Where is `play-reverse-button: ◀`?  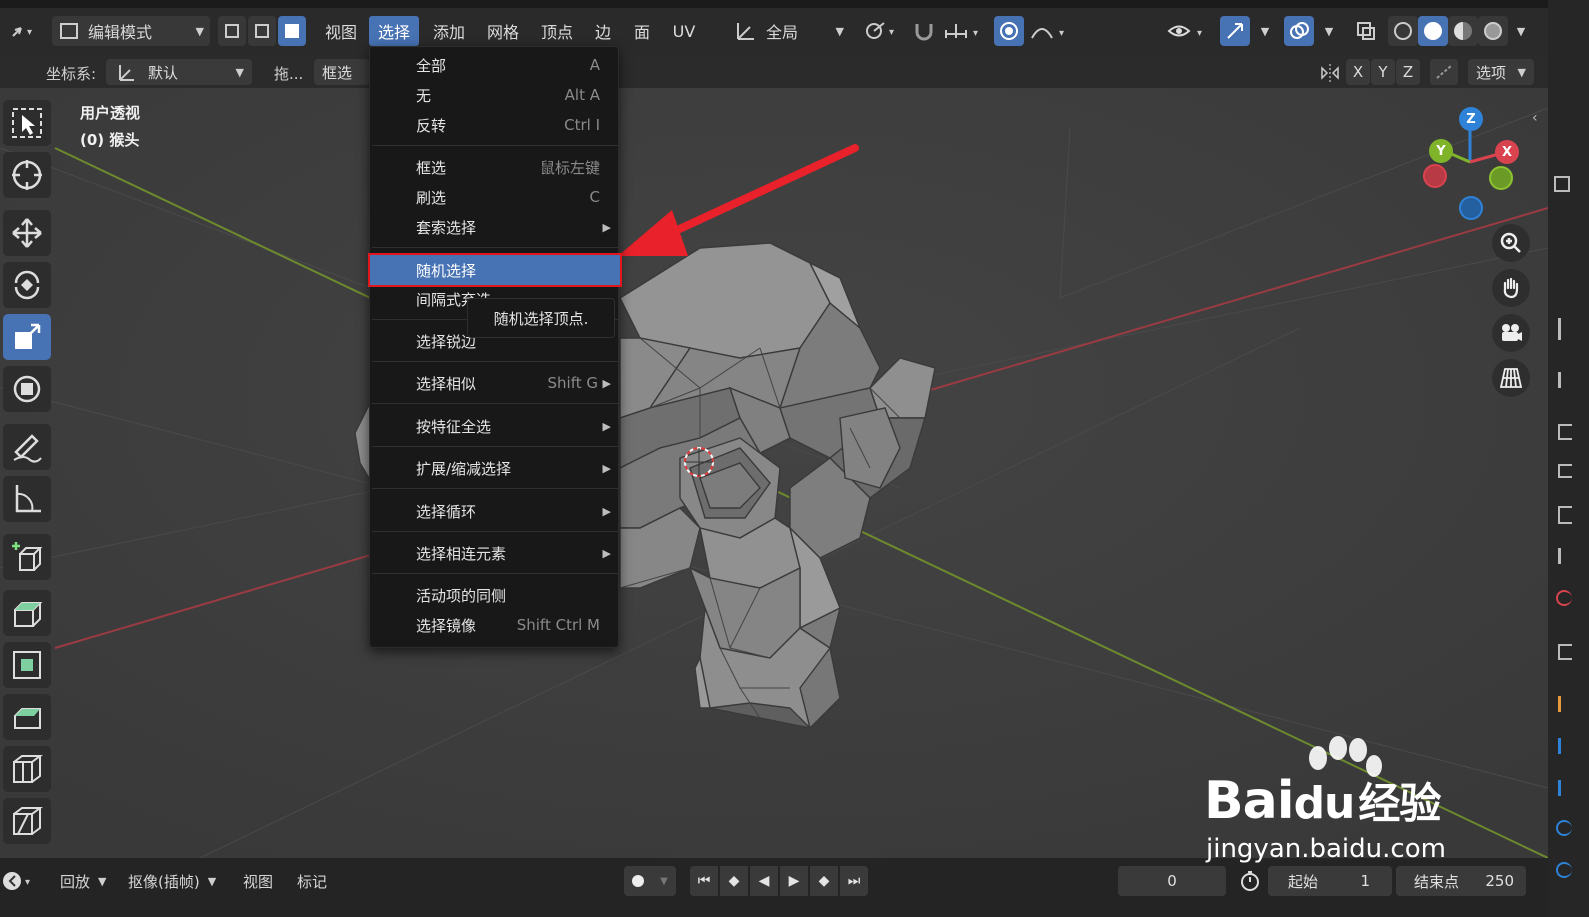 play-reverse-button: ◀ is located at coordinates (764, 881).